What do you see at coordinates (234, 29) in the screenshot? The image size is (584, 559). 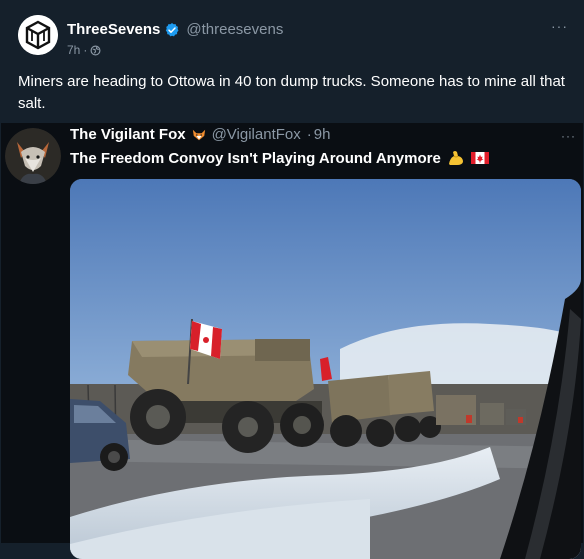 I see `handle: @threesevens` at bounding box center [234, 29].